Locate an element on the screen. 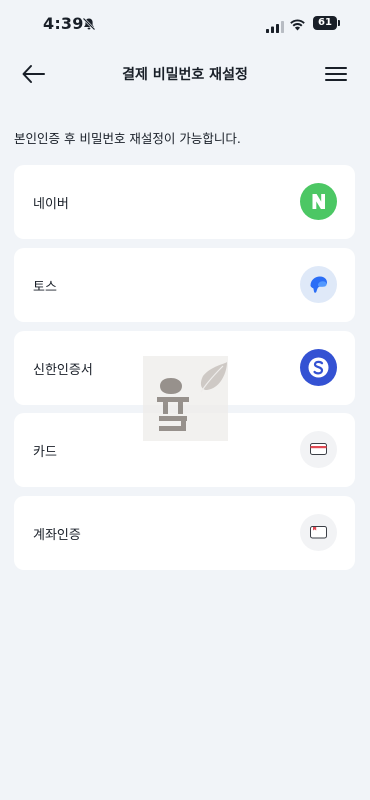  status-time: 4:39 is located at coordinates (63, 23).